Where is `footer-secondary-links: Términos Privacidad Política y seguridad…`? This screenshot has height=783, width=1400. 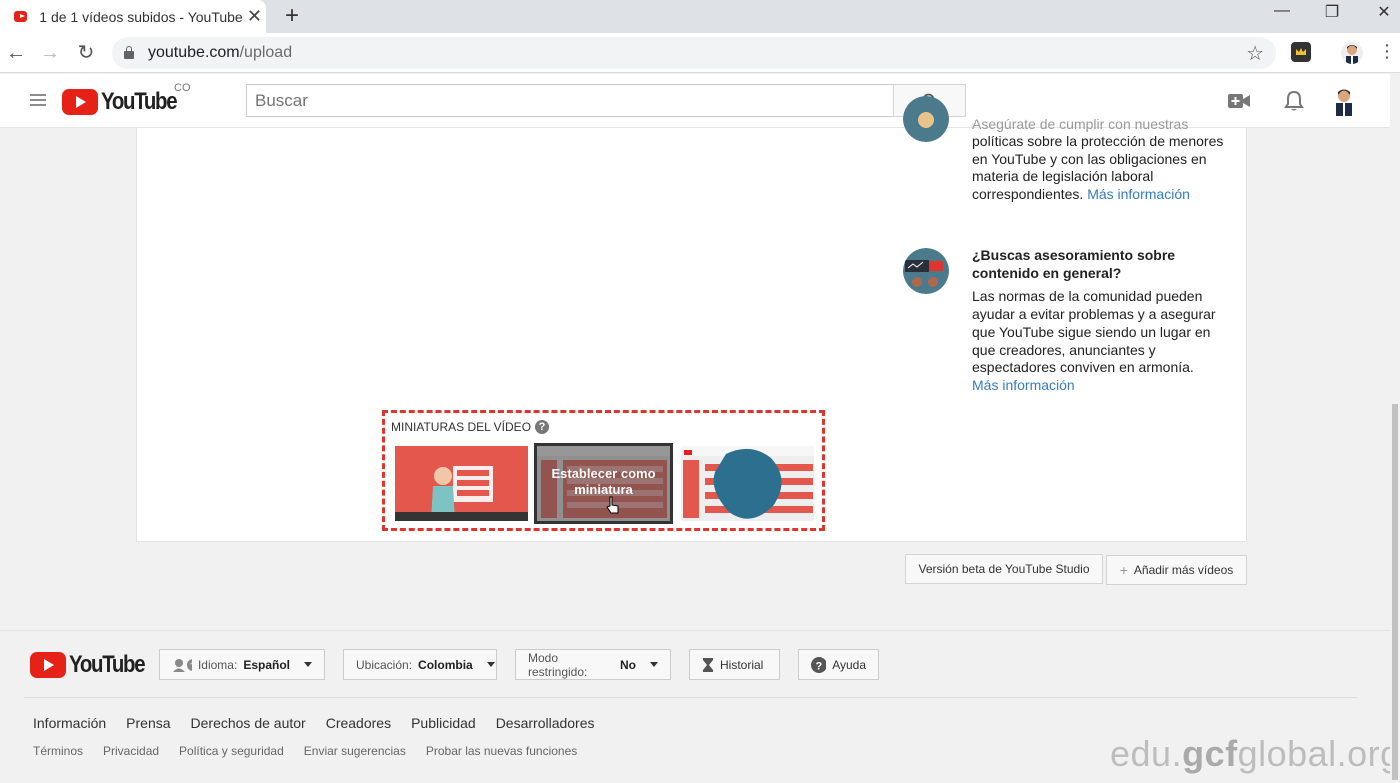 footer-secondary-links: Términos Privacidad Política y seguridad… is located at coordinates (305, 751).